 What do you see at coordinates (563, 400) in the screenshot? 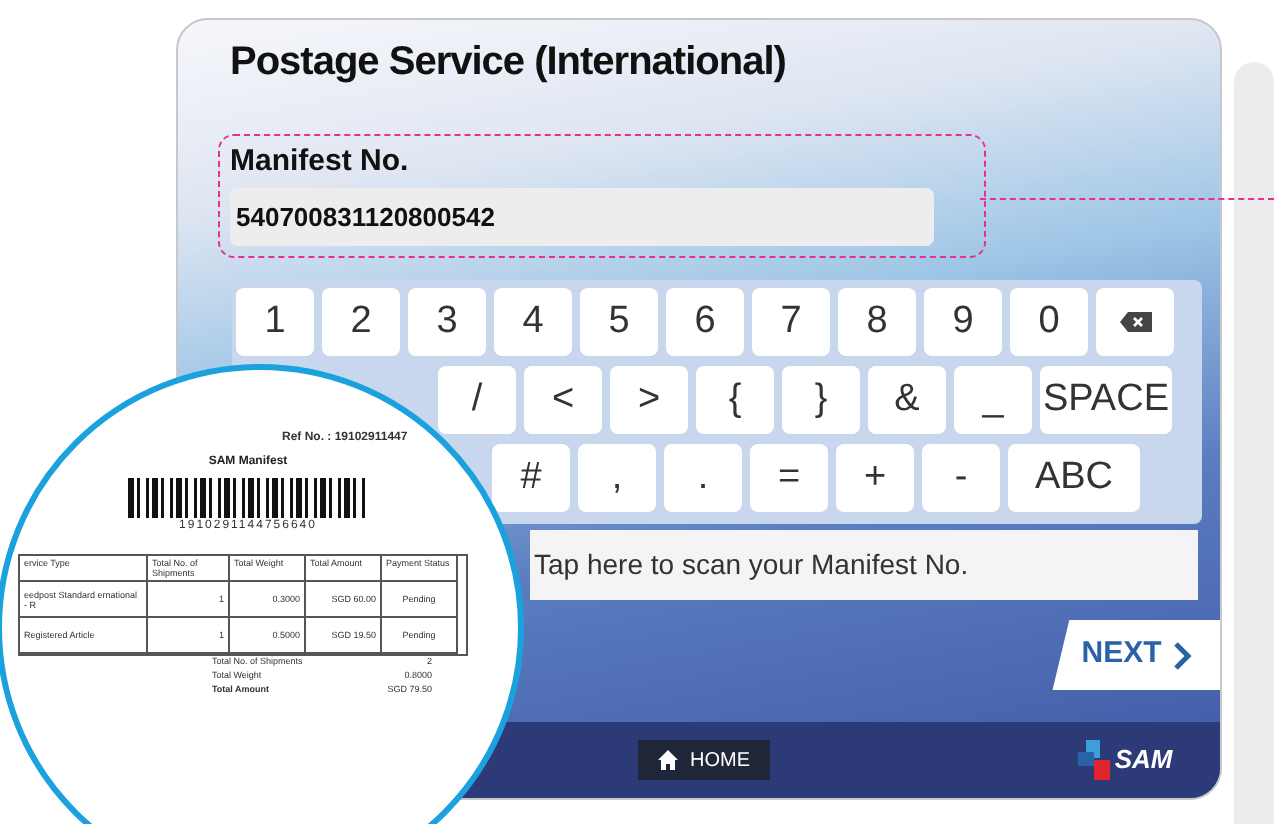
I see `keyboard-key: <` at bounding box center [563, 400].